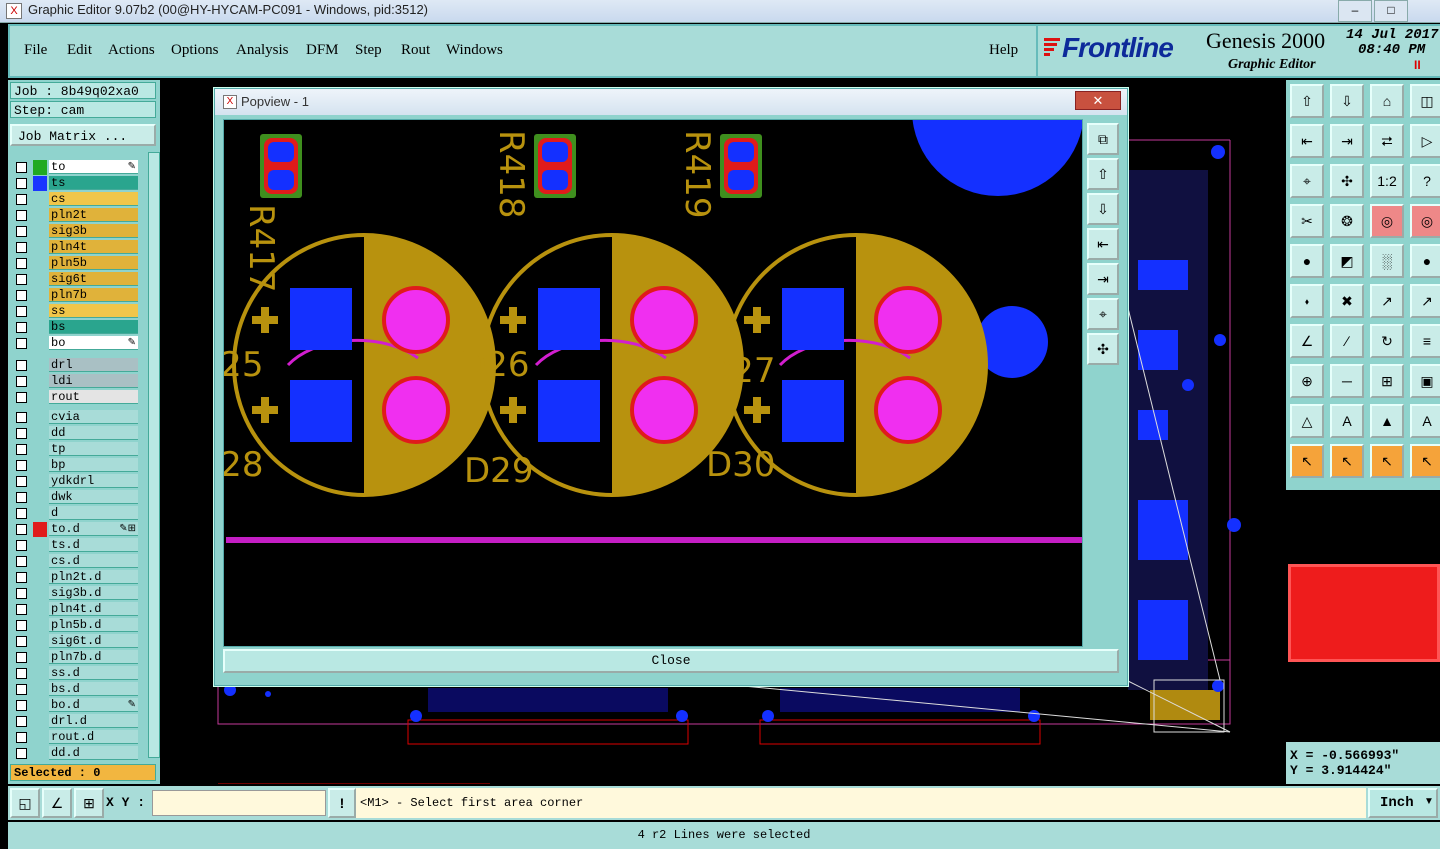 This screenshot has width=1440, height=849. Describe the element at coordinates (93, 433) in the screenshot. I see `layer-name: dd` at that location.